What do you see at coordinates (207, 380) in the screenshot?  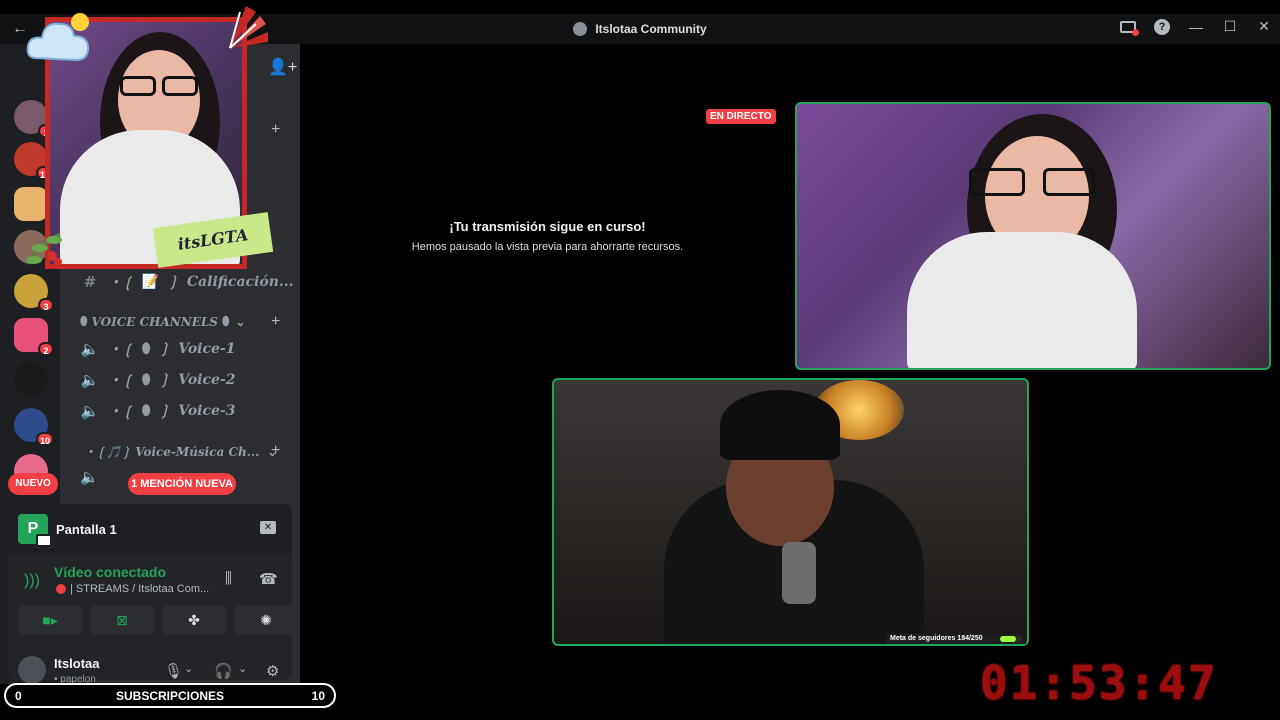 I see `channel-name: Voice-2` at bounding box center [207, 380].